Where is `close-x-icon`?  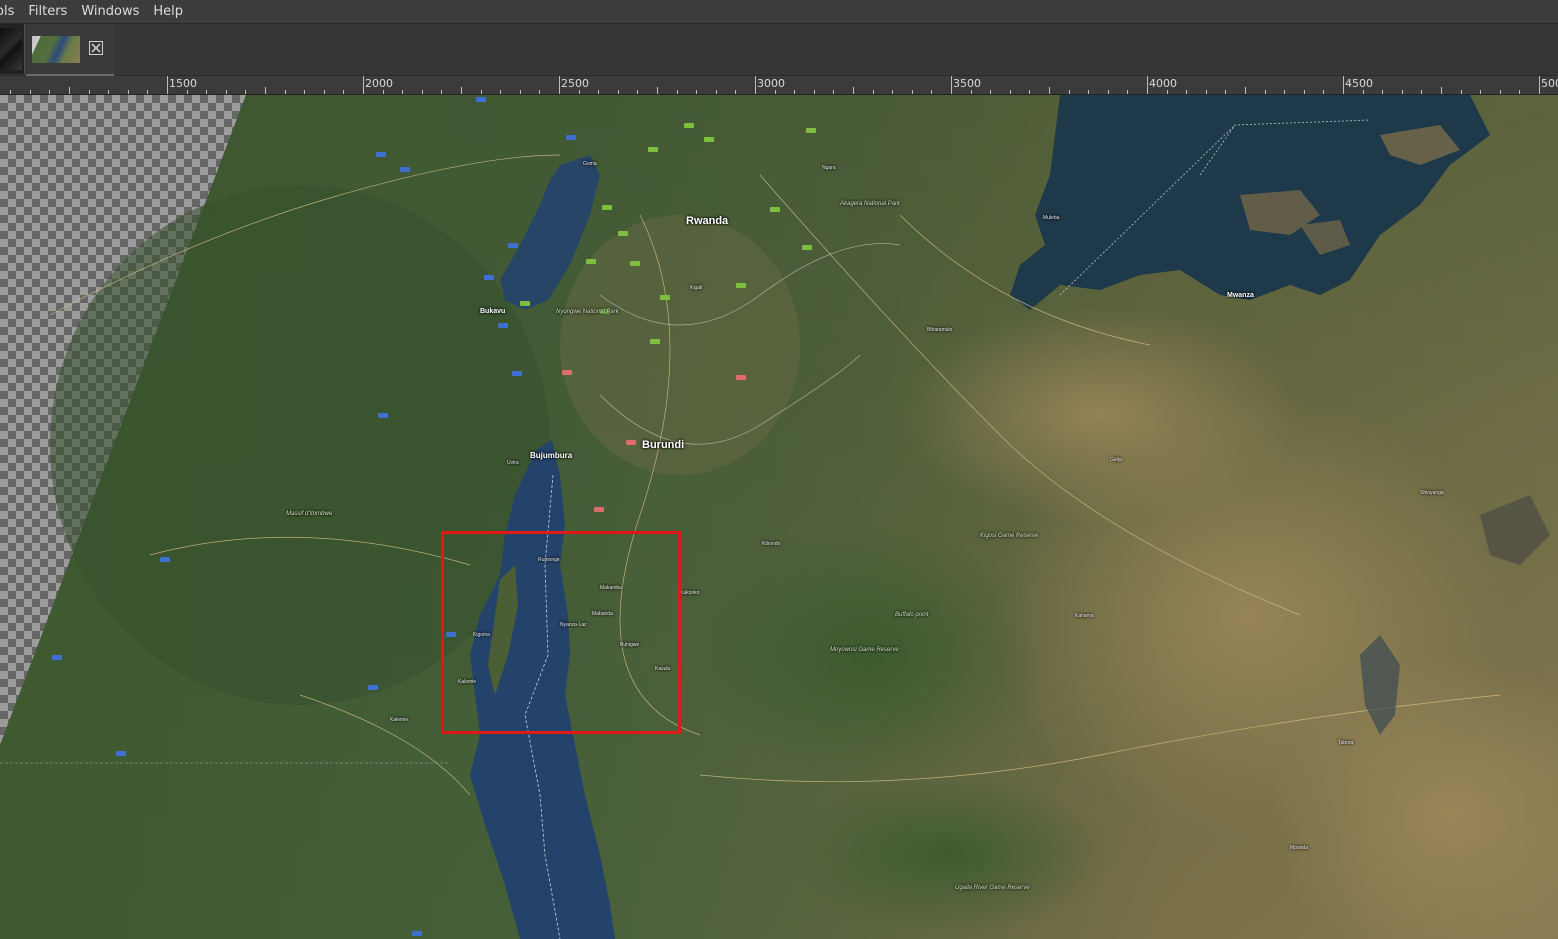 close-x-icon is located at coordinates (96, 48).